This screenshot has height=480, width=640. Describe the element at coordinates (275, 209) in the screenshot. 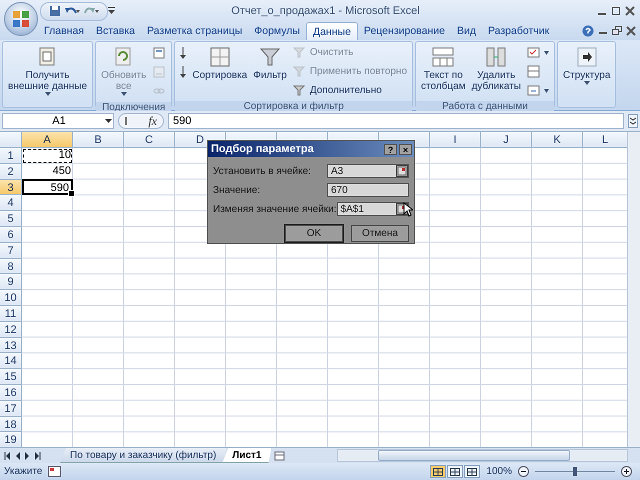

I see `field-label: Изменяя значение ячейки:` at that location.